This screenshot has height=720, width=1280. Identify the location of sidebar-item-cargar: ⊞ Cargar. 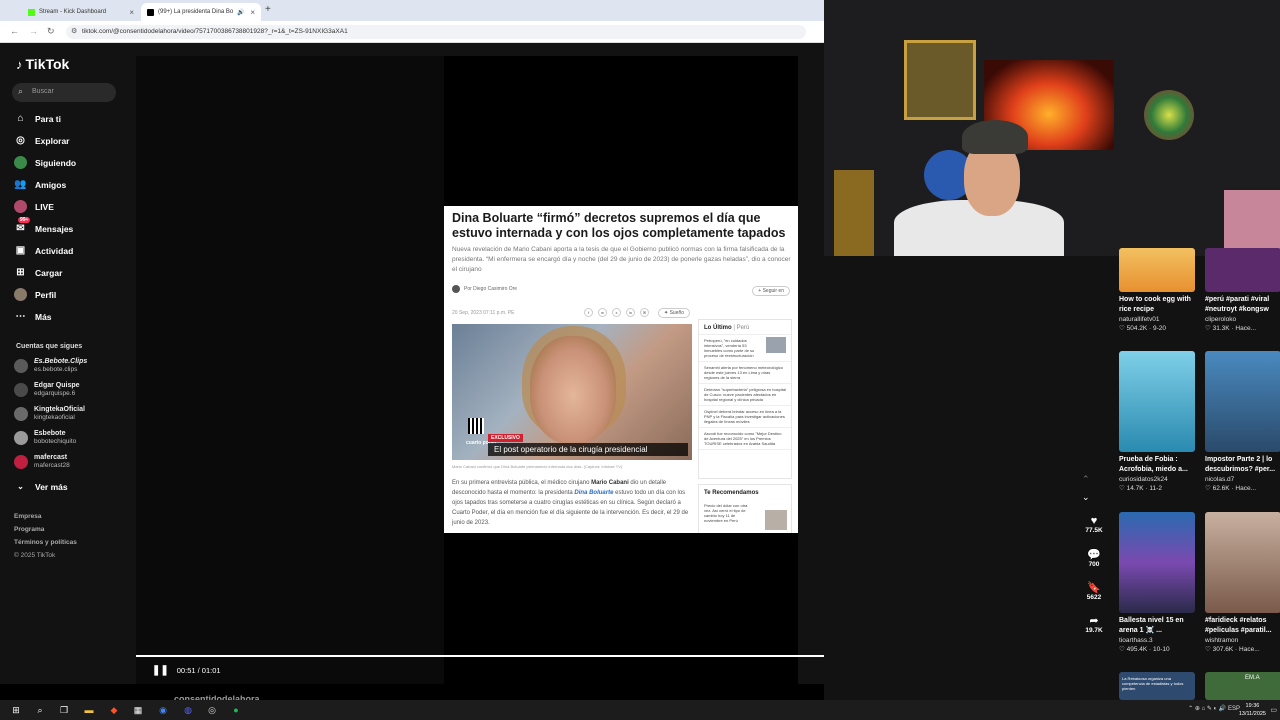
(38, 272).